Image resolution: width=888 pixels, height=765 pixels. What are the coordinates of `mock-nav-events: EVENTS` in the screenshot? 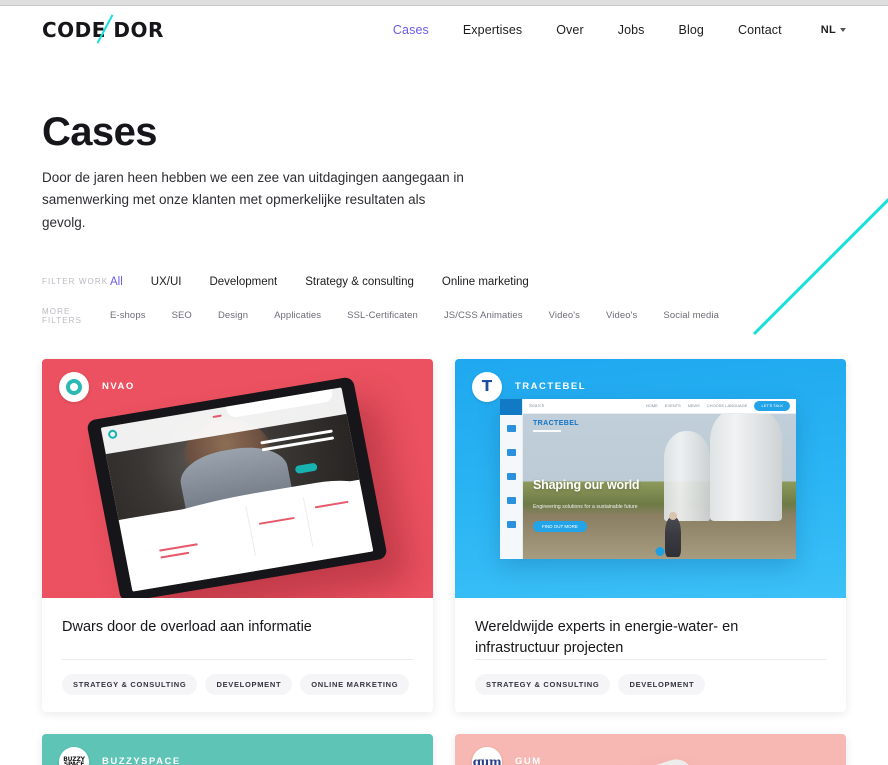 It's located at (672, 406).